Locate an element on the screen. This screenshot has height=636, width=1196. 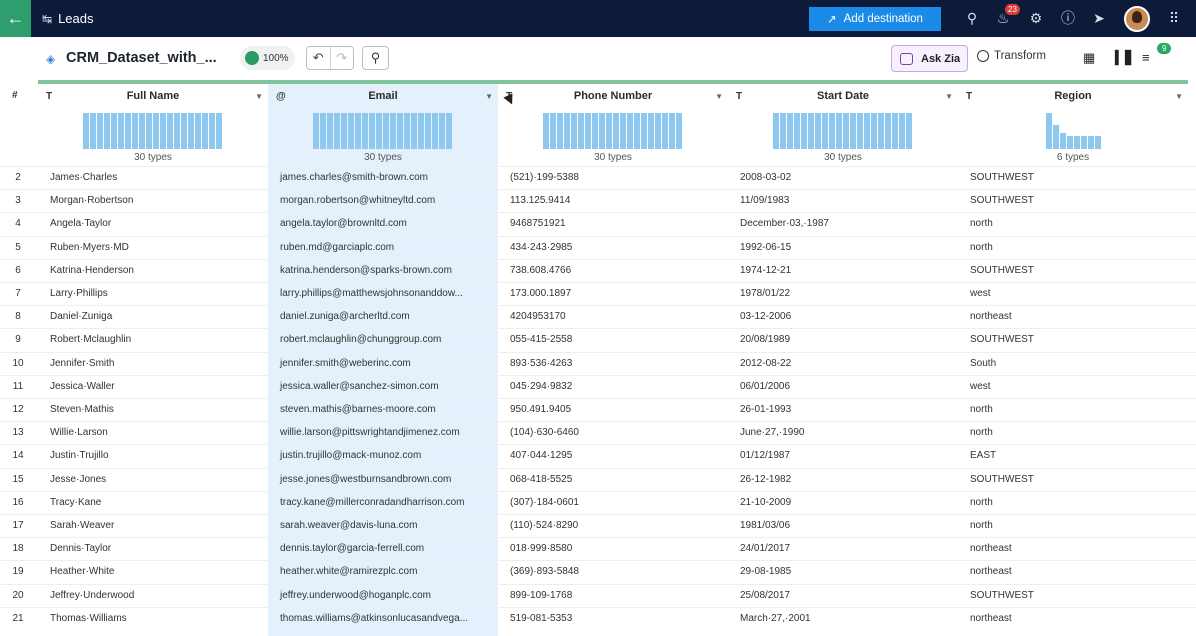
cell-email: jessica.waller@sanchez-simon.com is located at coordinates (359, 386).